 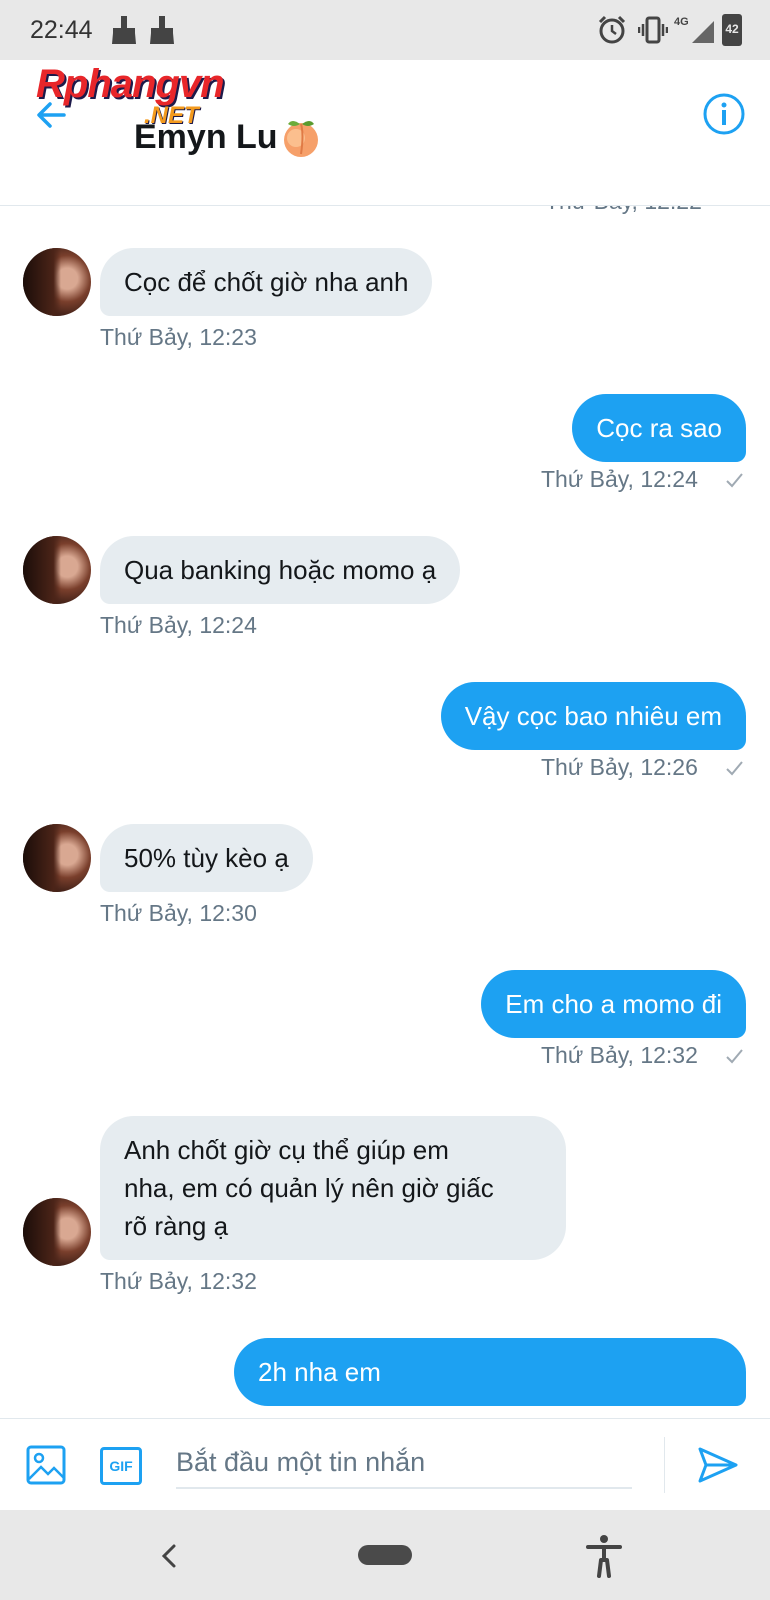 What do you see at coordinates (653, 30) in the screenshot?
I see `vibrate-icon` at bounding box center [653, 30].